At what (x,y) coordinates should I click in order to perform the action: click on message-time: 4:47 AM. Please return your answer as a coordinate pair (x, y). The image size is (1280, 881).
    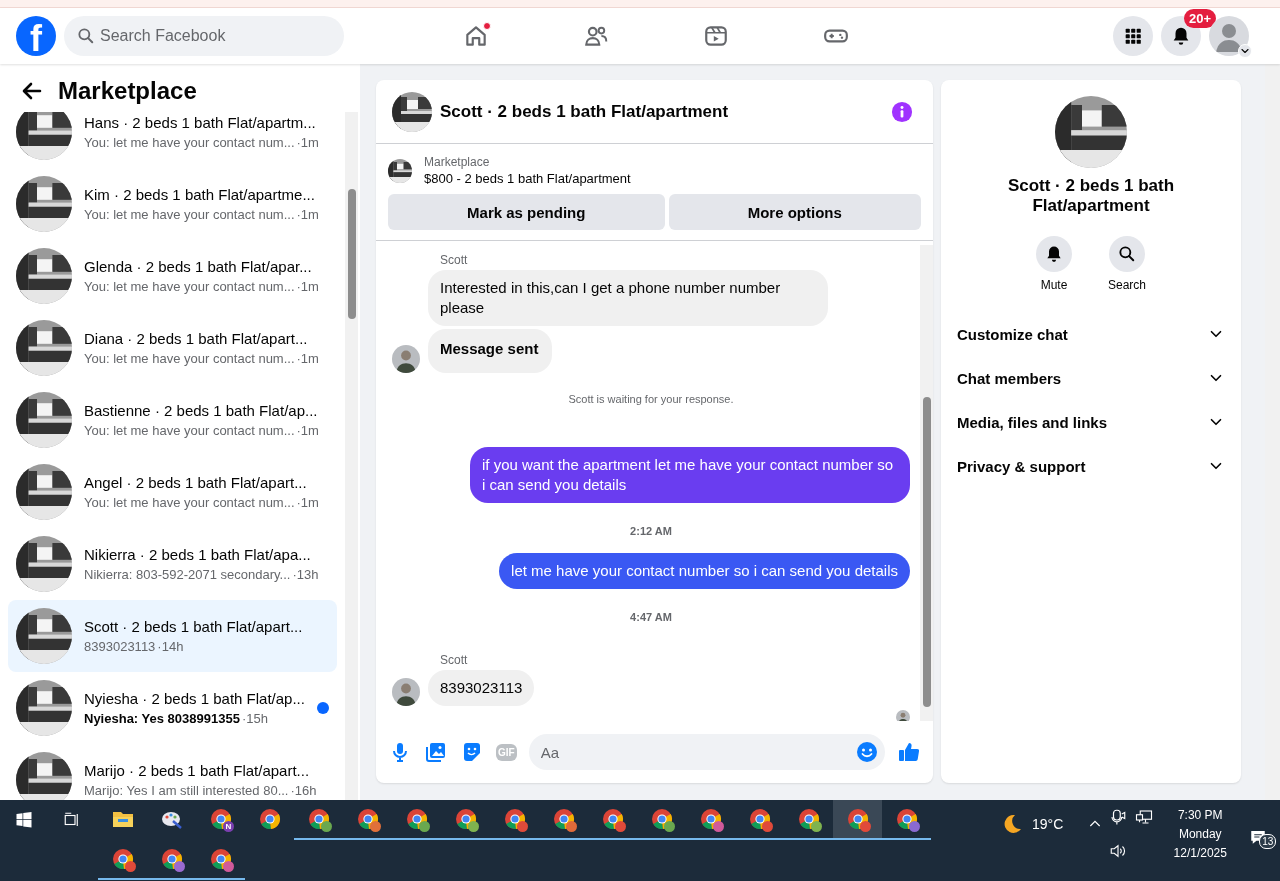
    Looking at the image, I should click on (651, 617).